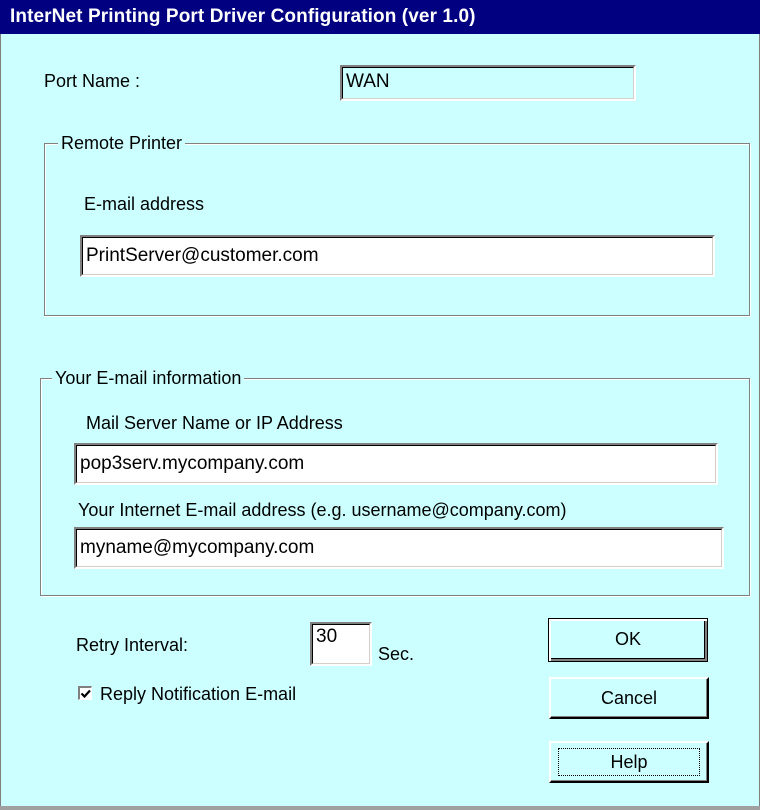 The height and width of the screenshot is (810, 760). Describe the element at coordinates (148, 378) in the screenshot. I see `your-email-group-label: Your E-mail information` at that location.